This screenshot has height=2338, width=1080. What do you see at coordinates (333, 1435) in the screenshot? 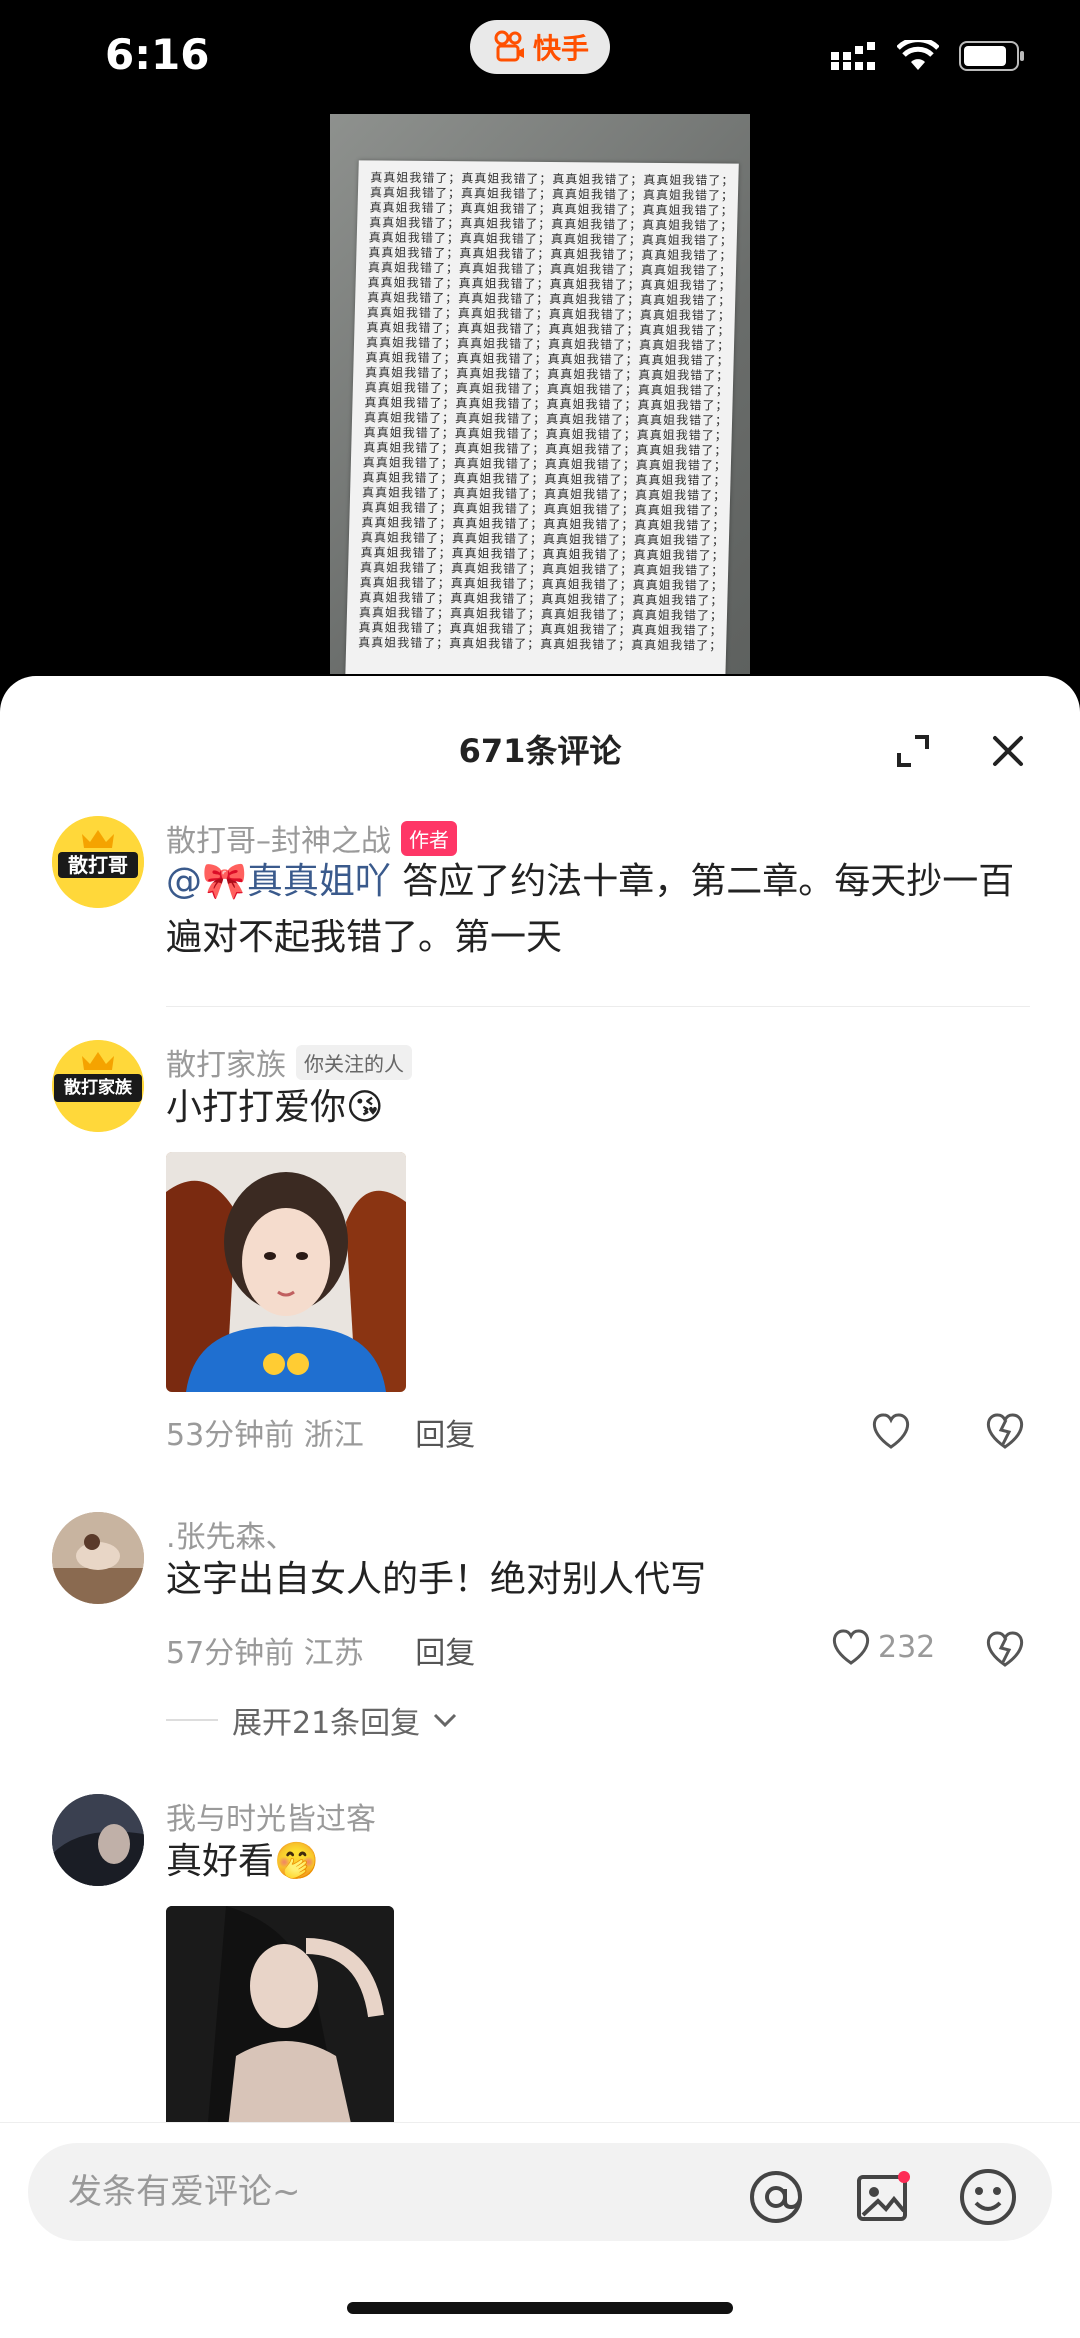
I see `comment-location: 浙江` at bounding box center [333, 1435].